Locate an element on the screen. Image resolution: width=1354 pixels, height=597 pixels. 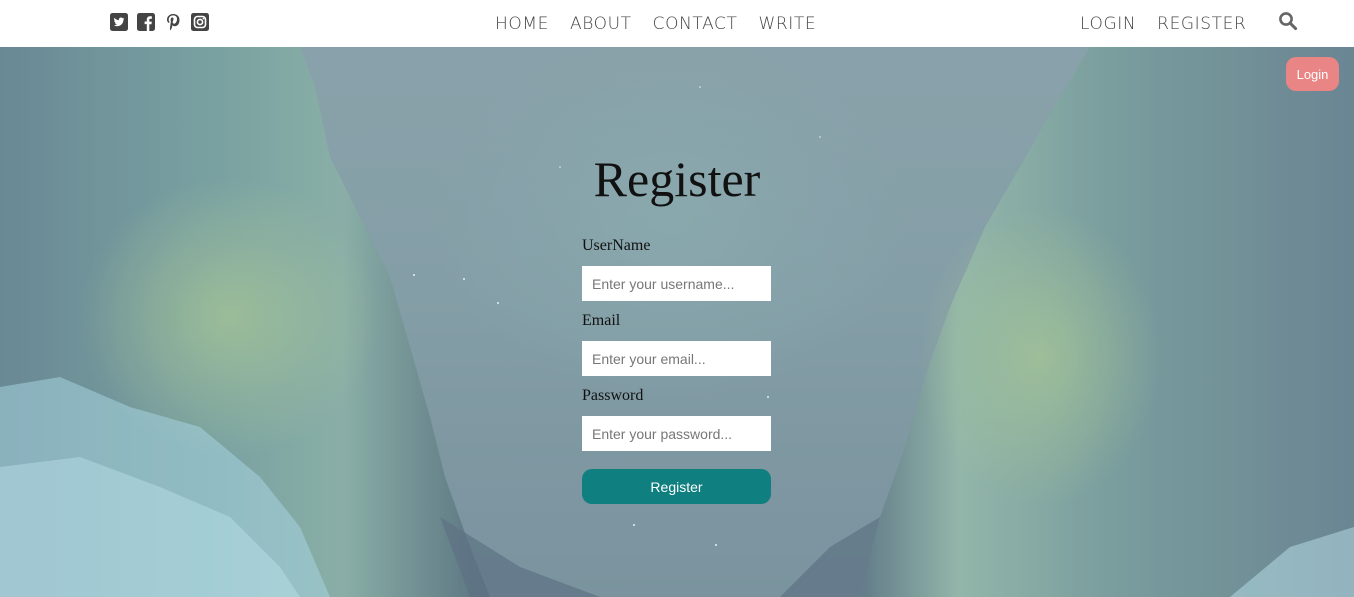
nav-contact: CONTACT is located at coordinates (695, 24).